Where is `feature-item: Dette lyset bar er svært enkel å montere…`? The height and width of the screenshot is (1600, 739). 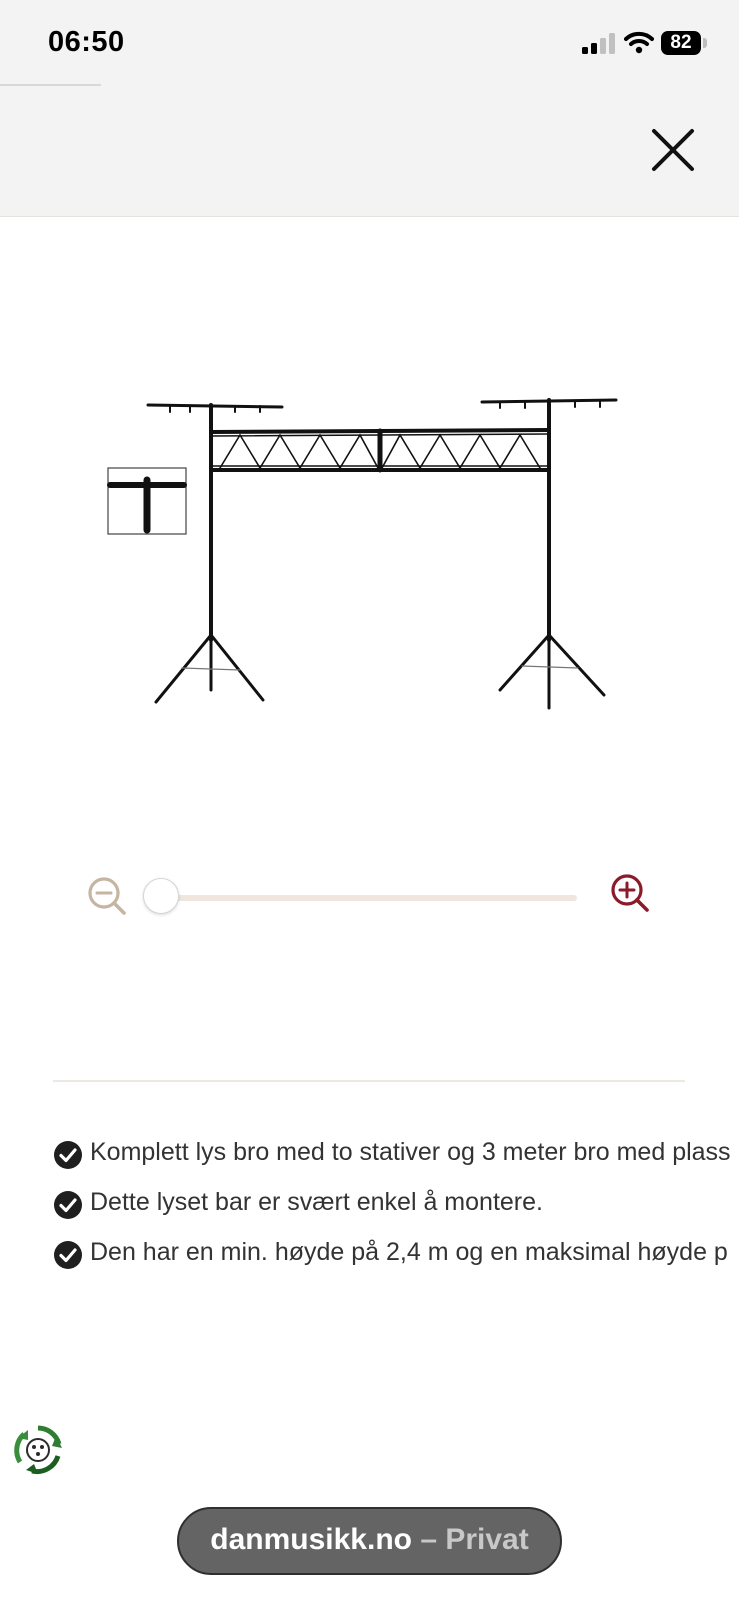 feature-item: Dette lyset bar er svært enkel å montere… is located at coordinates (396, 1214).